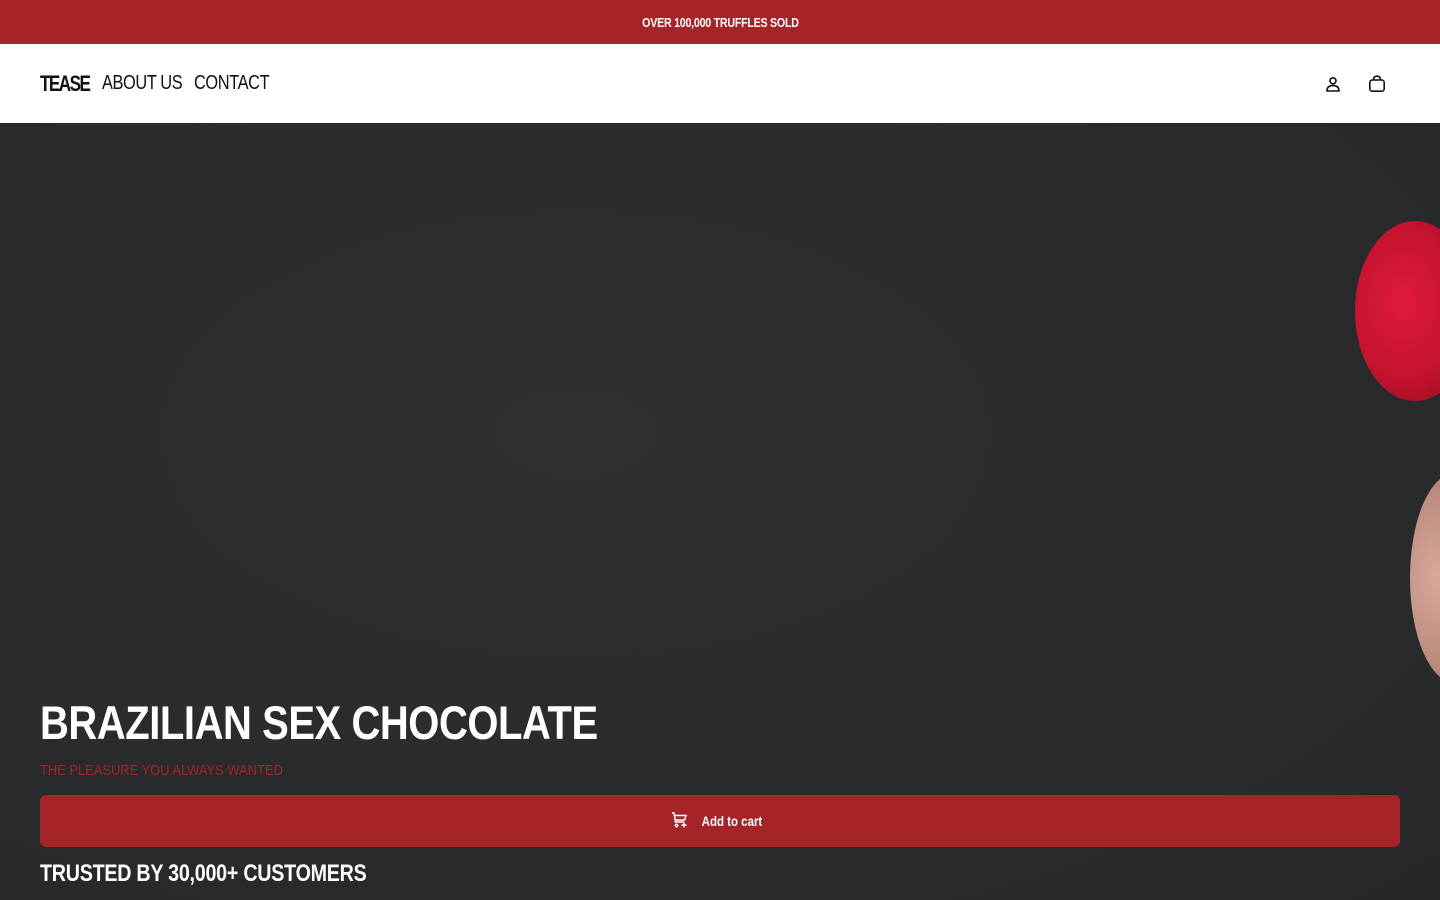 The image size is (1440, 900). I want to click on add-to-cart-label: Add to cart, so click(732, 821).